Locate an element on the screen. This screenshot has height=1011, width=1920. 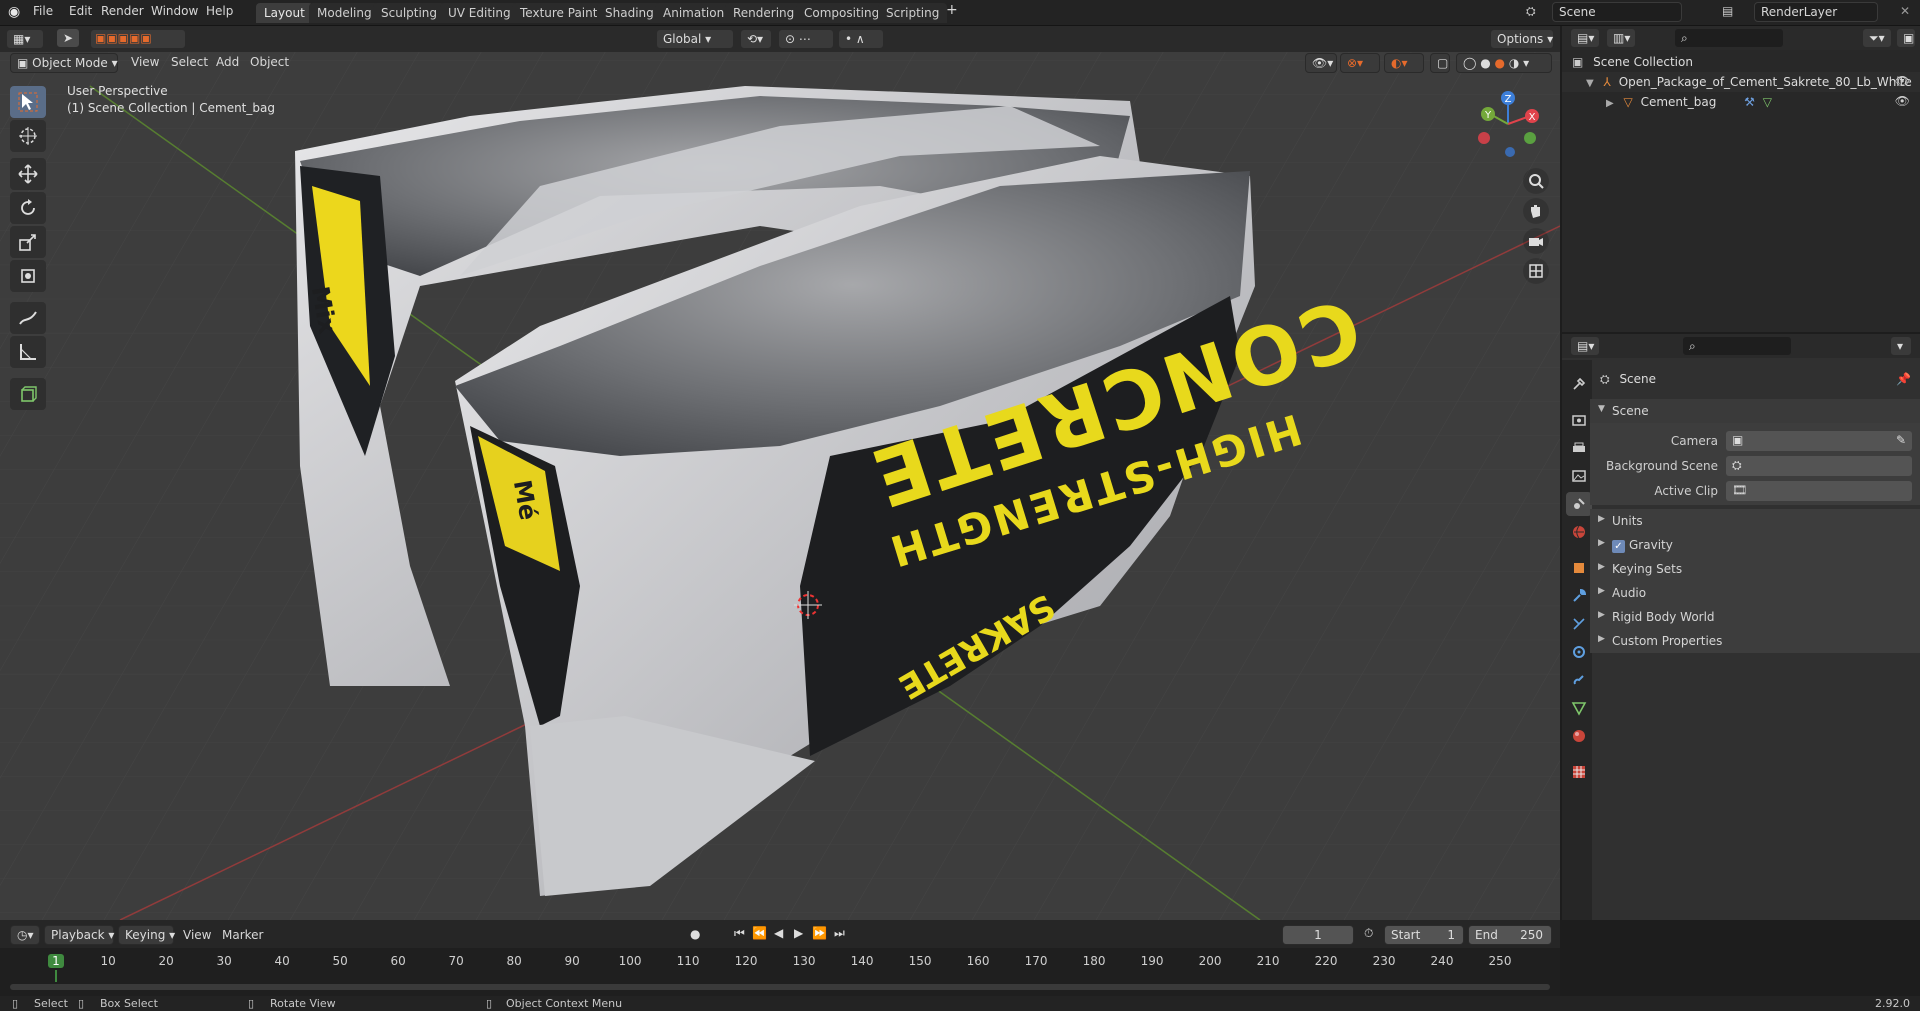
tool-add-cube is located at coordinates (28, 394).